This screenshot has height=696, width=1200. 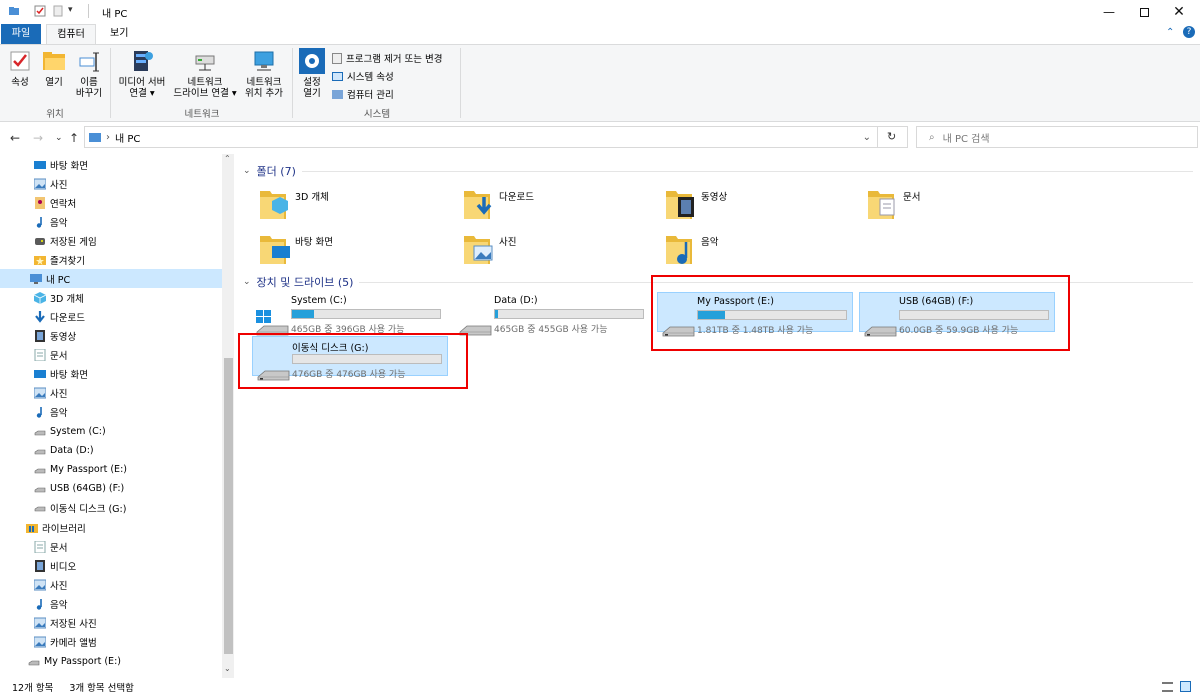 What do you see at coordinates (1109, 12) in the screenshot?
I see `minimize-button: —` at bounding box center [1109, 12].